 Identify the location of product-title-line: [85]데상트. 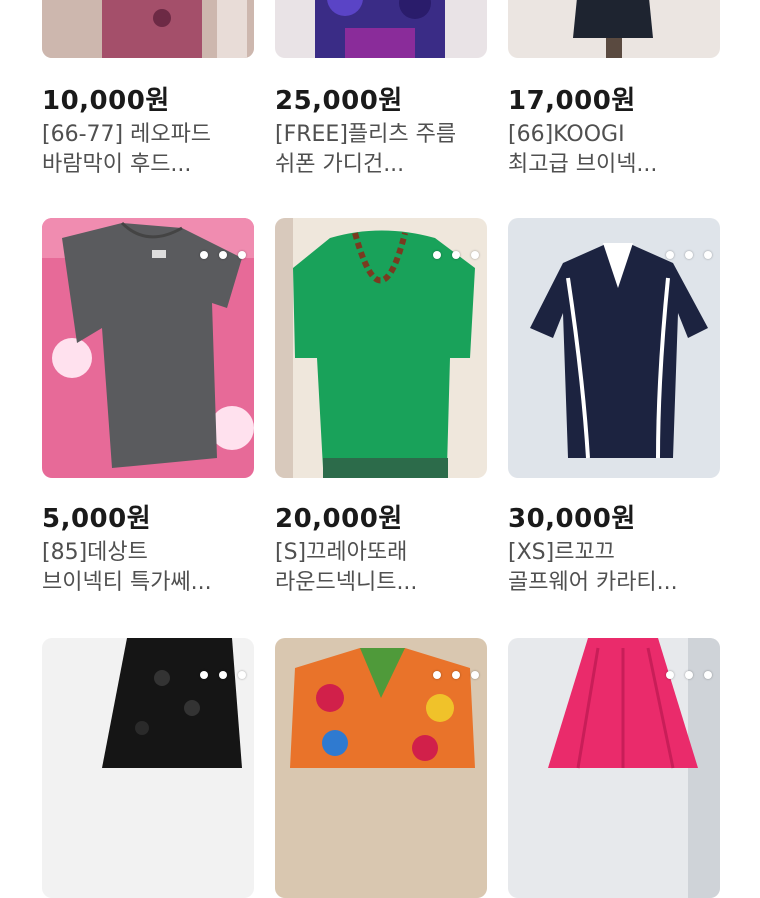
(95, 552).